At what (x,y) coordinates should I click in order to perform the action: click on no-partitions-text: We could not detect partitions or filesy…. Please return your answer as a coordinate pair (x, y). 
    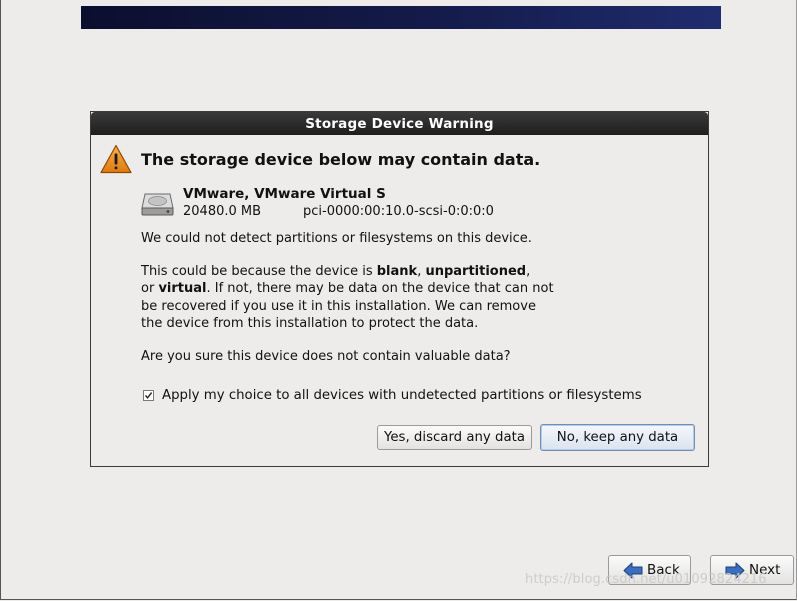
    Looking at the image, I should click on (336, 238).